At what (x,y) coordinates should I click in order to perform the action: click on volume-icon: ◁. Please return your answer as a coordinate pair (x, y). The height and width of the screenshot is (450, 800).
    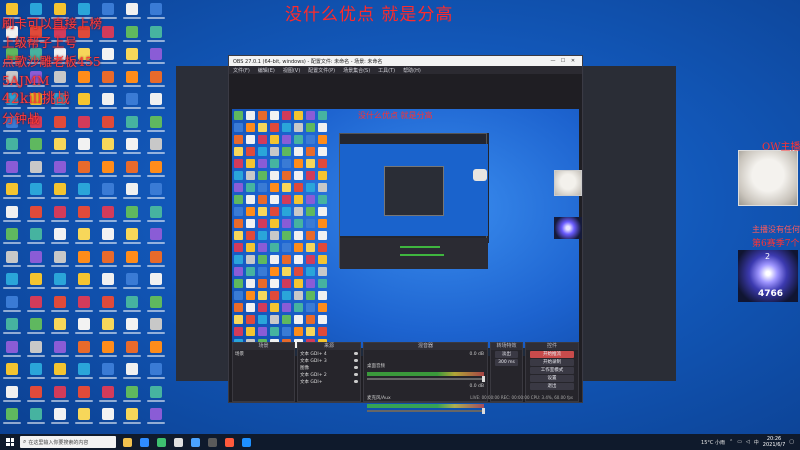
    Looking at the image, I should click on (748, 442).